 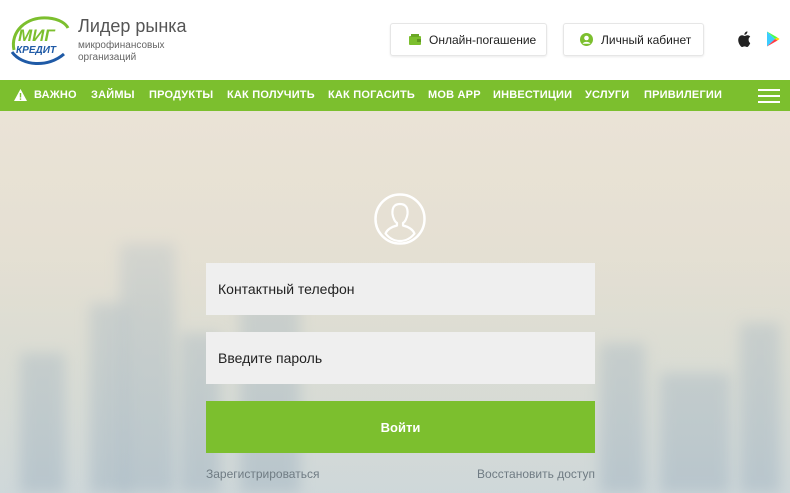 What do you see at coordinates (586, 39) in the screenshot?
I see `user-circle-icon` at bounding box center [586, 39].